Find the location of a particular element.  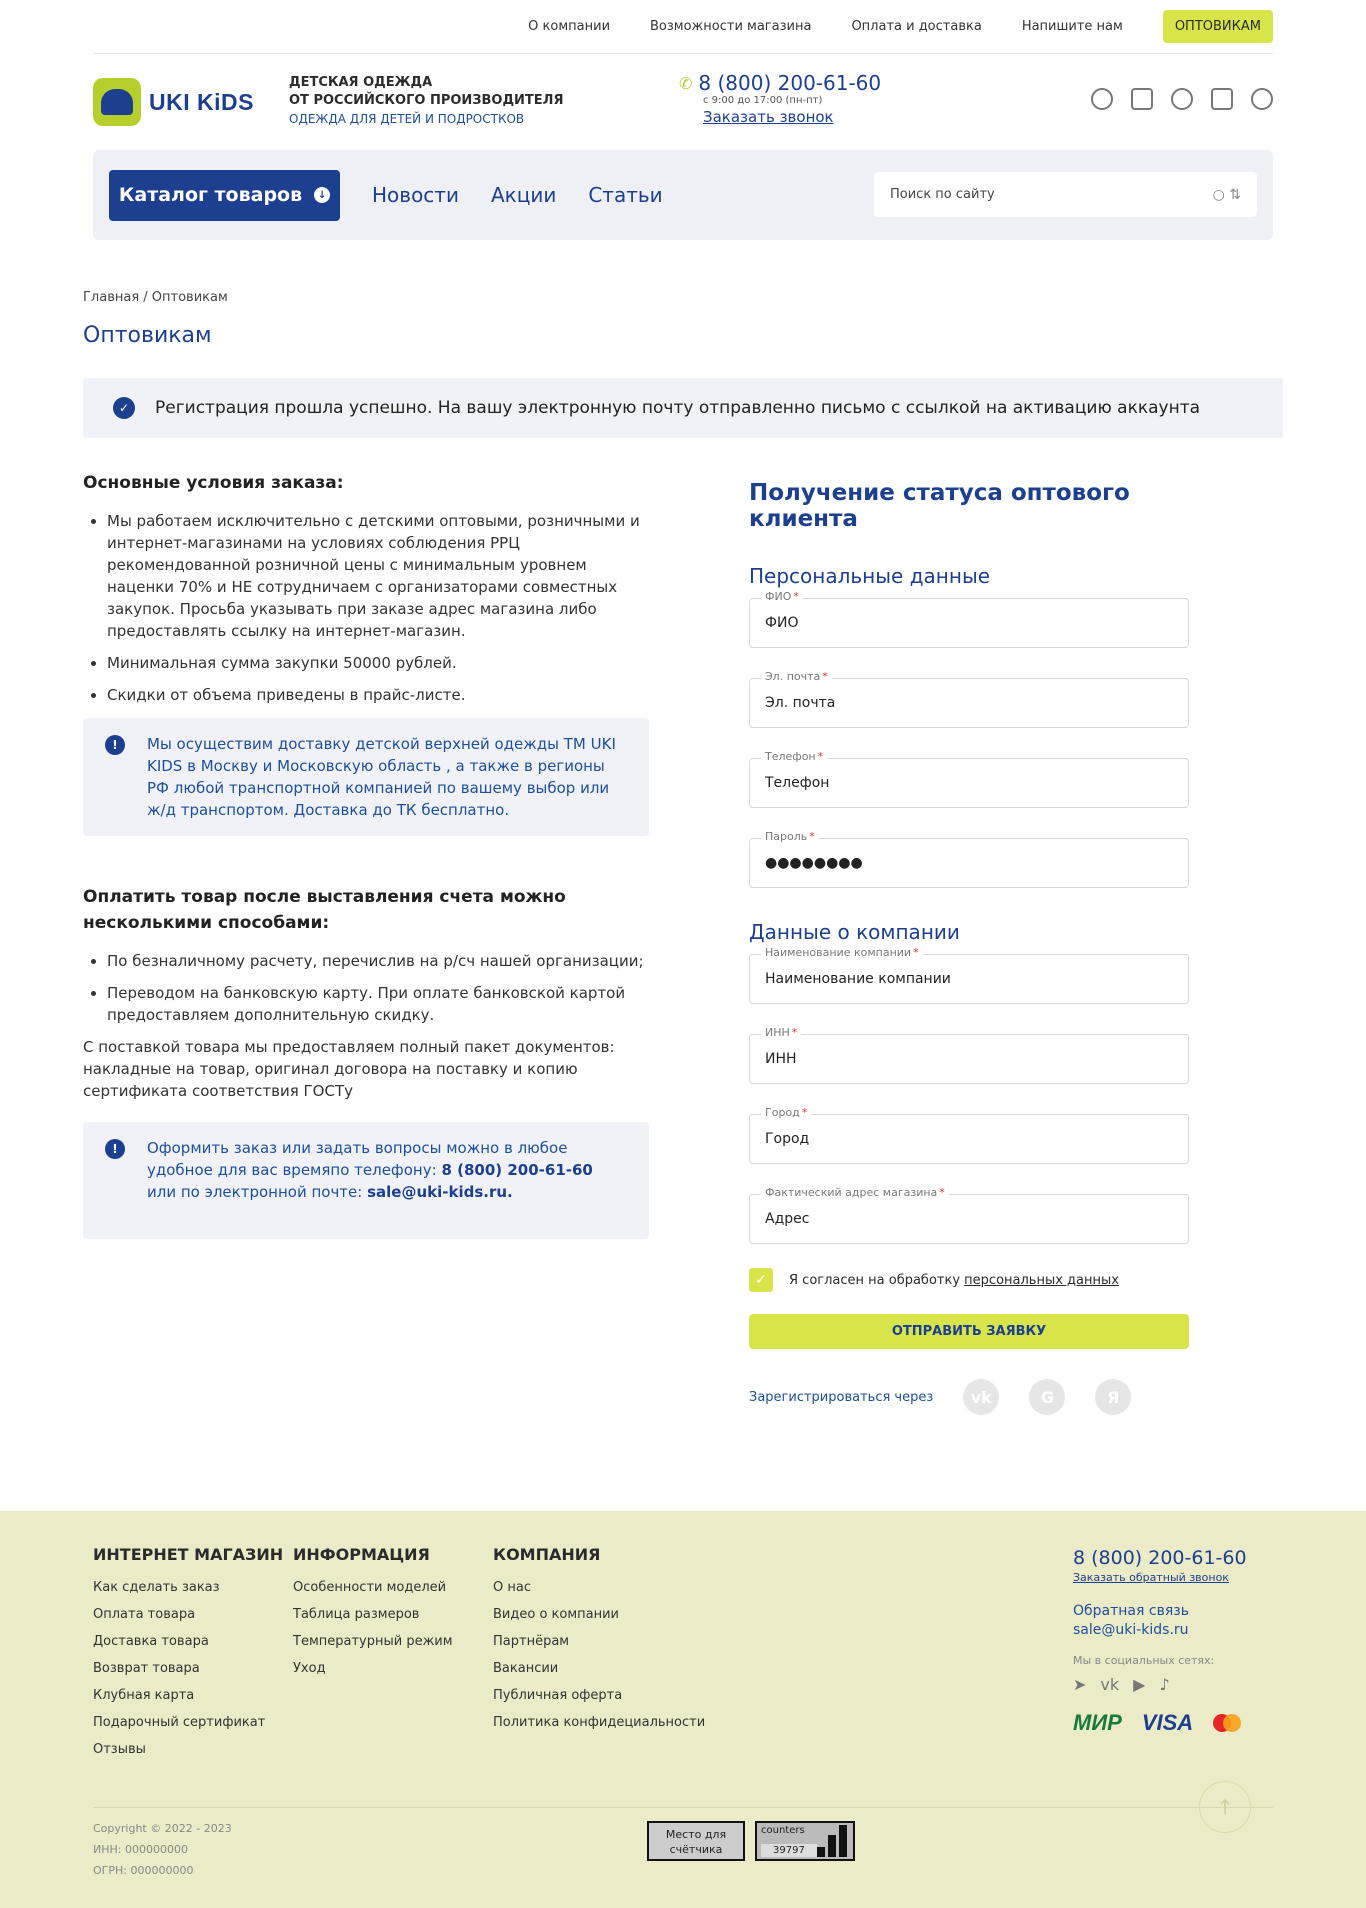

name-input is located at coordinates (969, 623).